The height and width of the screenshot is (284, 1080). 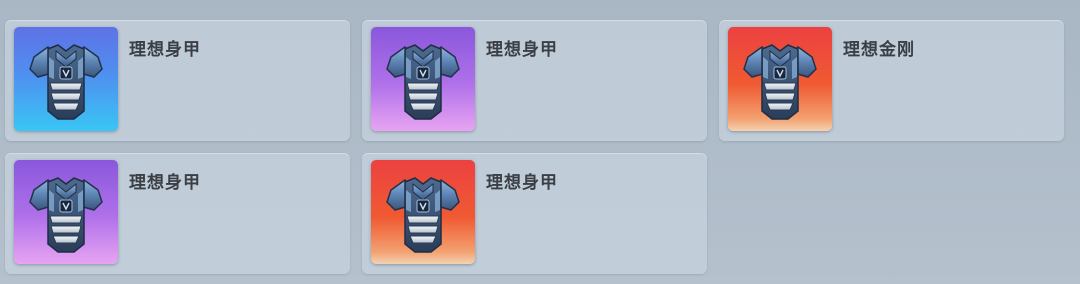 I want to click on item-name: 理想金刚, so click(x=879, y=50).